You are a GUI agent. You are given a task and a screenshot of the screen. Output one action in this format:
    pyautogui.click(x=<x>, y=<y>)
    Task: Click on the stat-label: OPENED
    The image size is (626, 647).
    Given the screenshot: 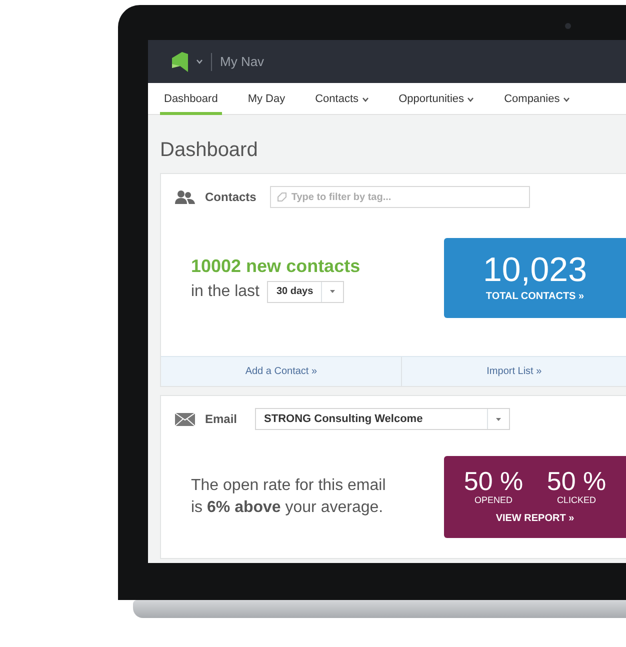 What is the action you would take?
    pyautogui.click(x=493, y=500)
    